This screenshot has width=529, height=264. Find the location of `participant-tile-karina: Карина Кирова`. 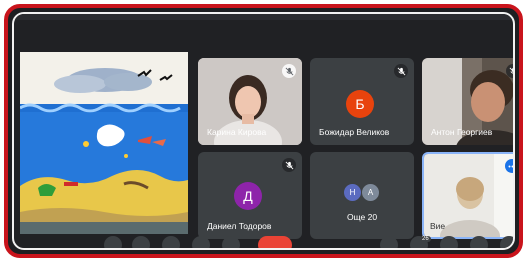

participant-tile-karina: Карина Кирова is located at coordinates (250, 101).